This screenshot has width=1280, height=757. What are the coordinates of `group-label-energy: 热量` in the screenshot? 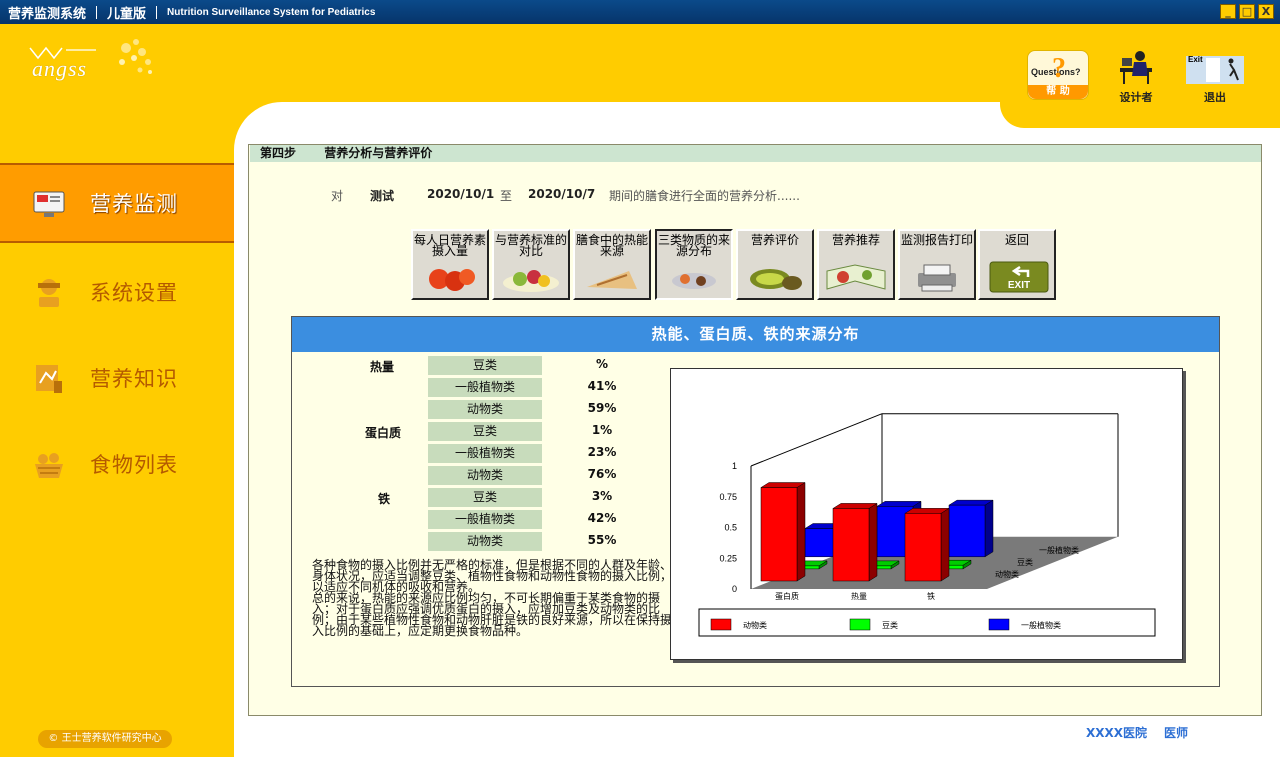 It's located at (382, 367).